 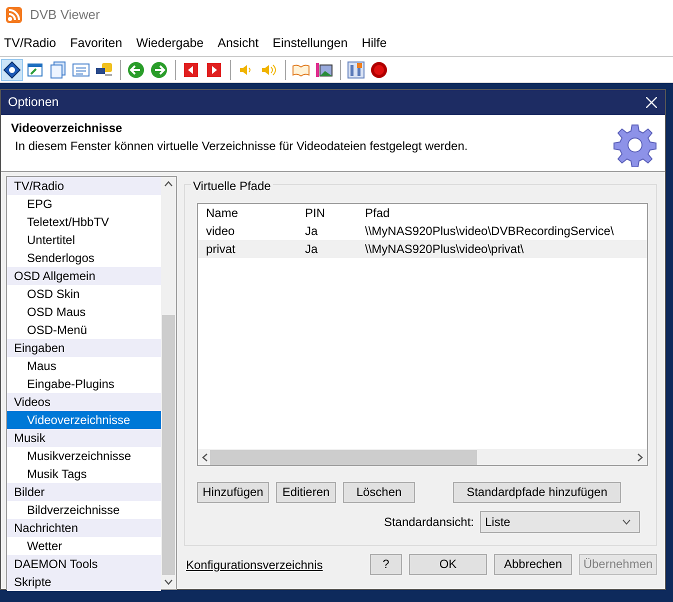 I want to click on tree-item: OSD-Menü, so click(x=84, y=330).